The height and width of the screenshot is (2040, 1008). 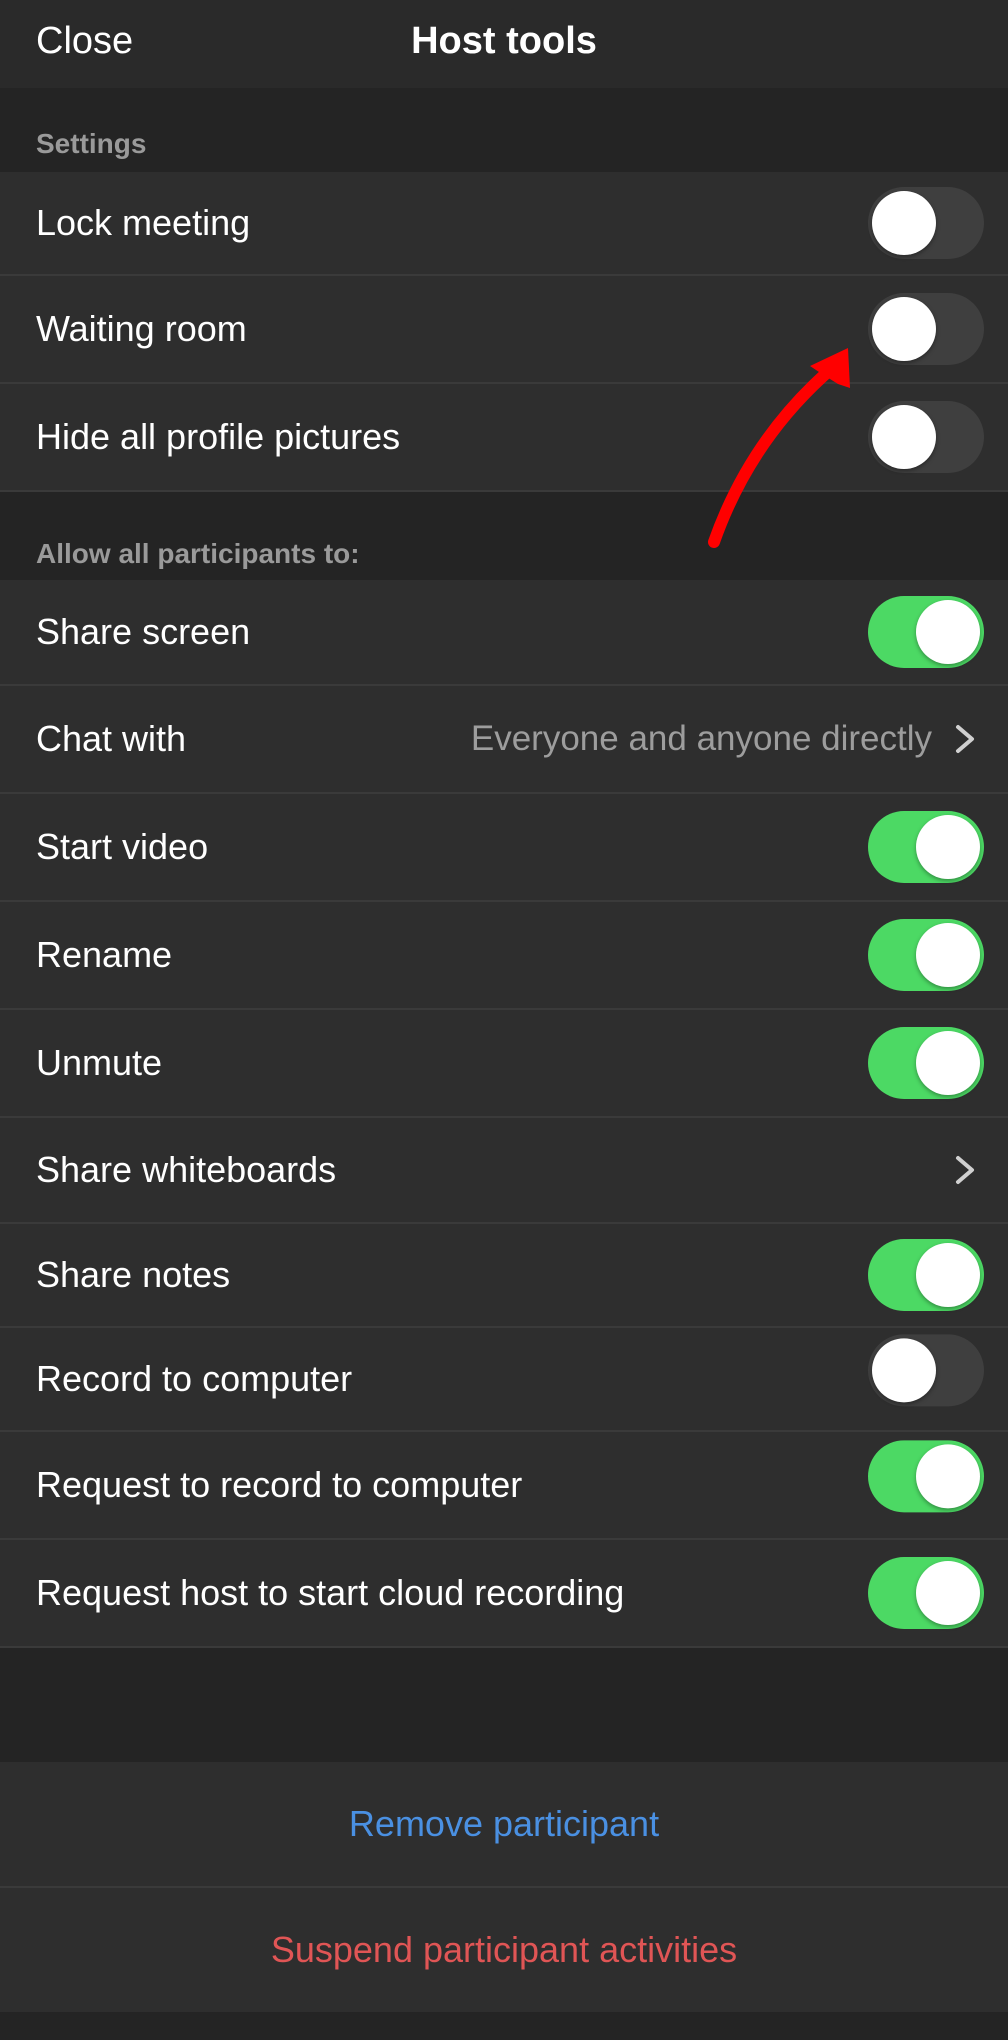 What do you see at coordinates (99, 1062) in the screenshot?
I see `unmute-label: Unmute` at bounding box center [99, 1062].